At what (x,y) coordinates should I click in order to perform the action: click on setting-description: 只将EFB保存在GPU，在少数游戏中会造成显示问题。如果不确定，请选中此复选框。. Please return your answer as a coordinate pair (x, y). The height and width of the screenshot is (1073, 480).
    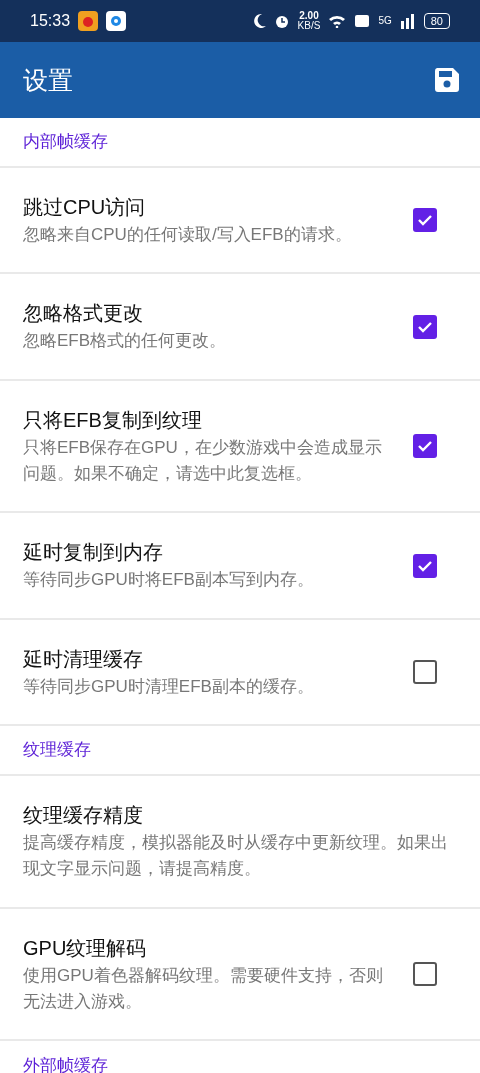
    Looking at the image, I should click on (203, 461).